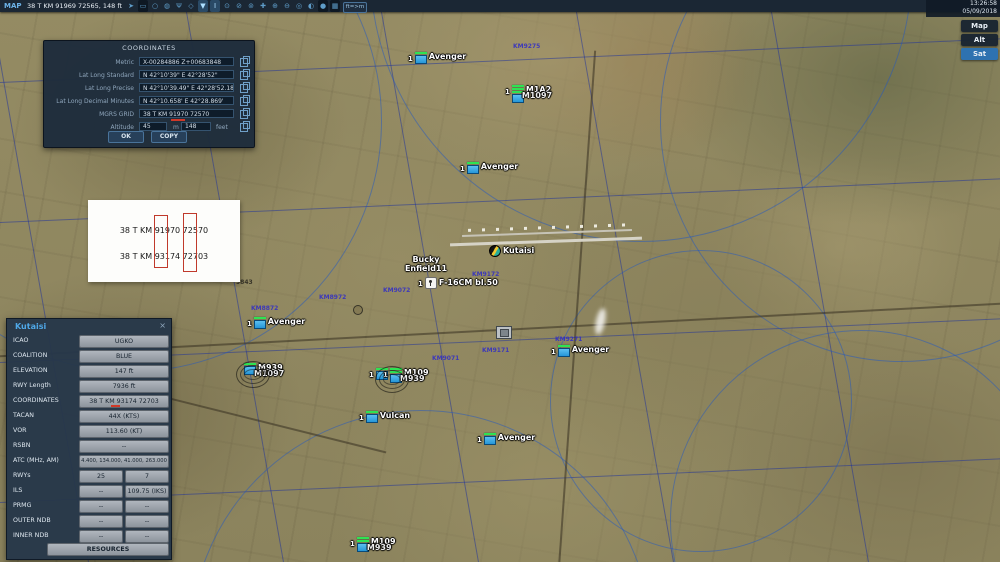 The height and width of the screenshot is (562, 1000). I want to click on airport-row-value: 113.60 (KT), so click(124, 431).